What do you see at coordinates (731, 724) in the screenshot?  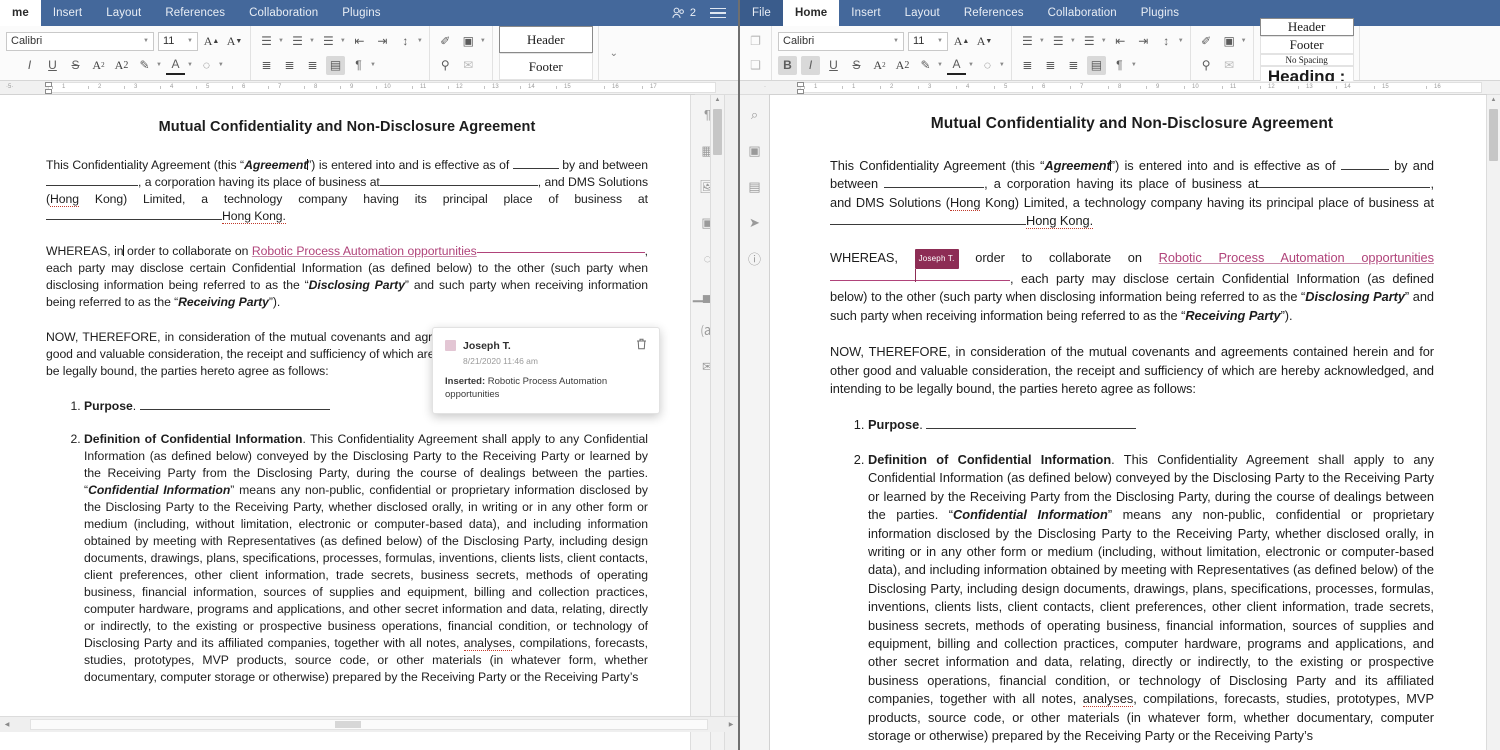 I see `scroll-right-icon: ▶` at bounding box center [731, 724].